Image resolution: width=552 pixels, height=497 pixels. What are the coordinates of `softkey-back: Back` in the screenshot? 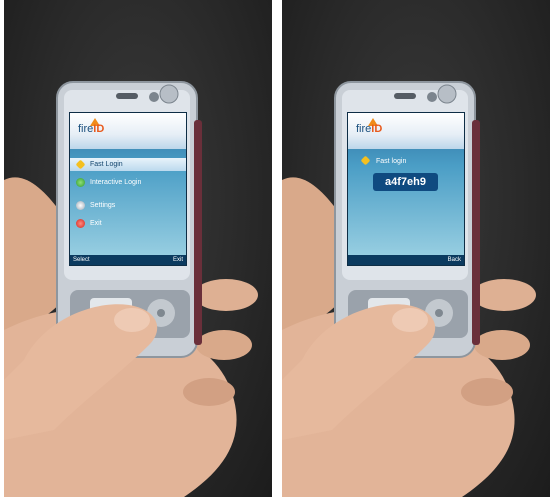 It's located at (454, 260).